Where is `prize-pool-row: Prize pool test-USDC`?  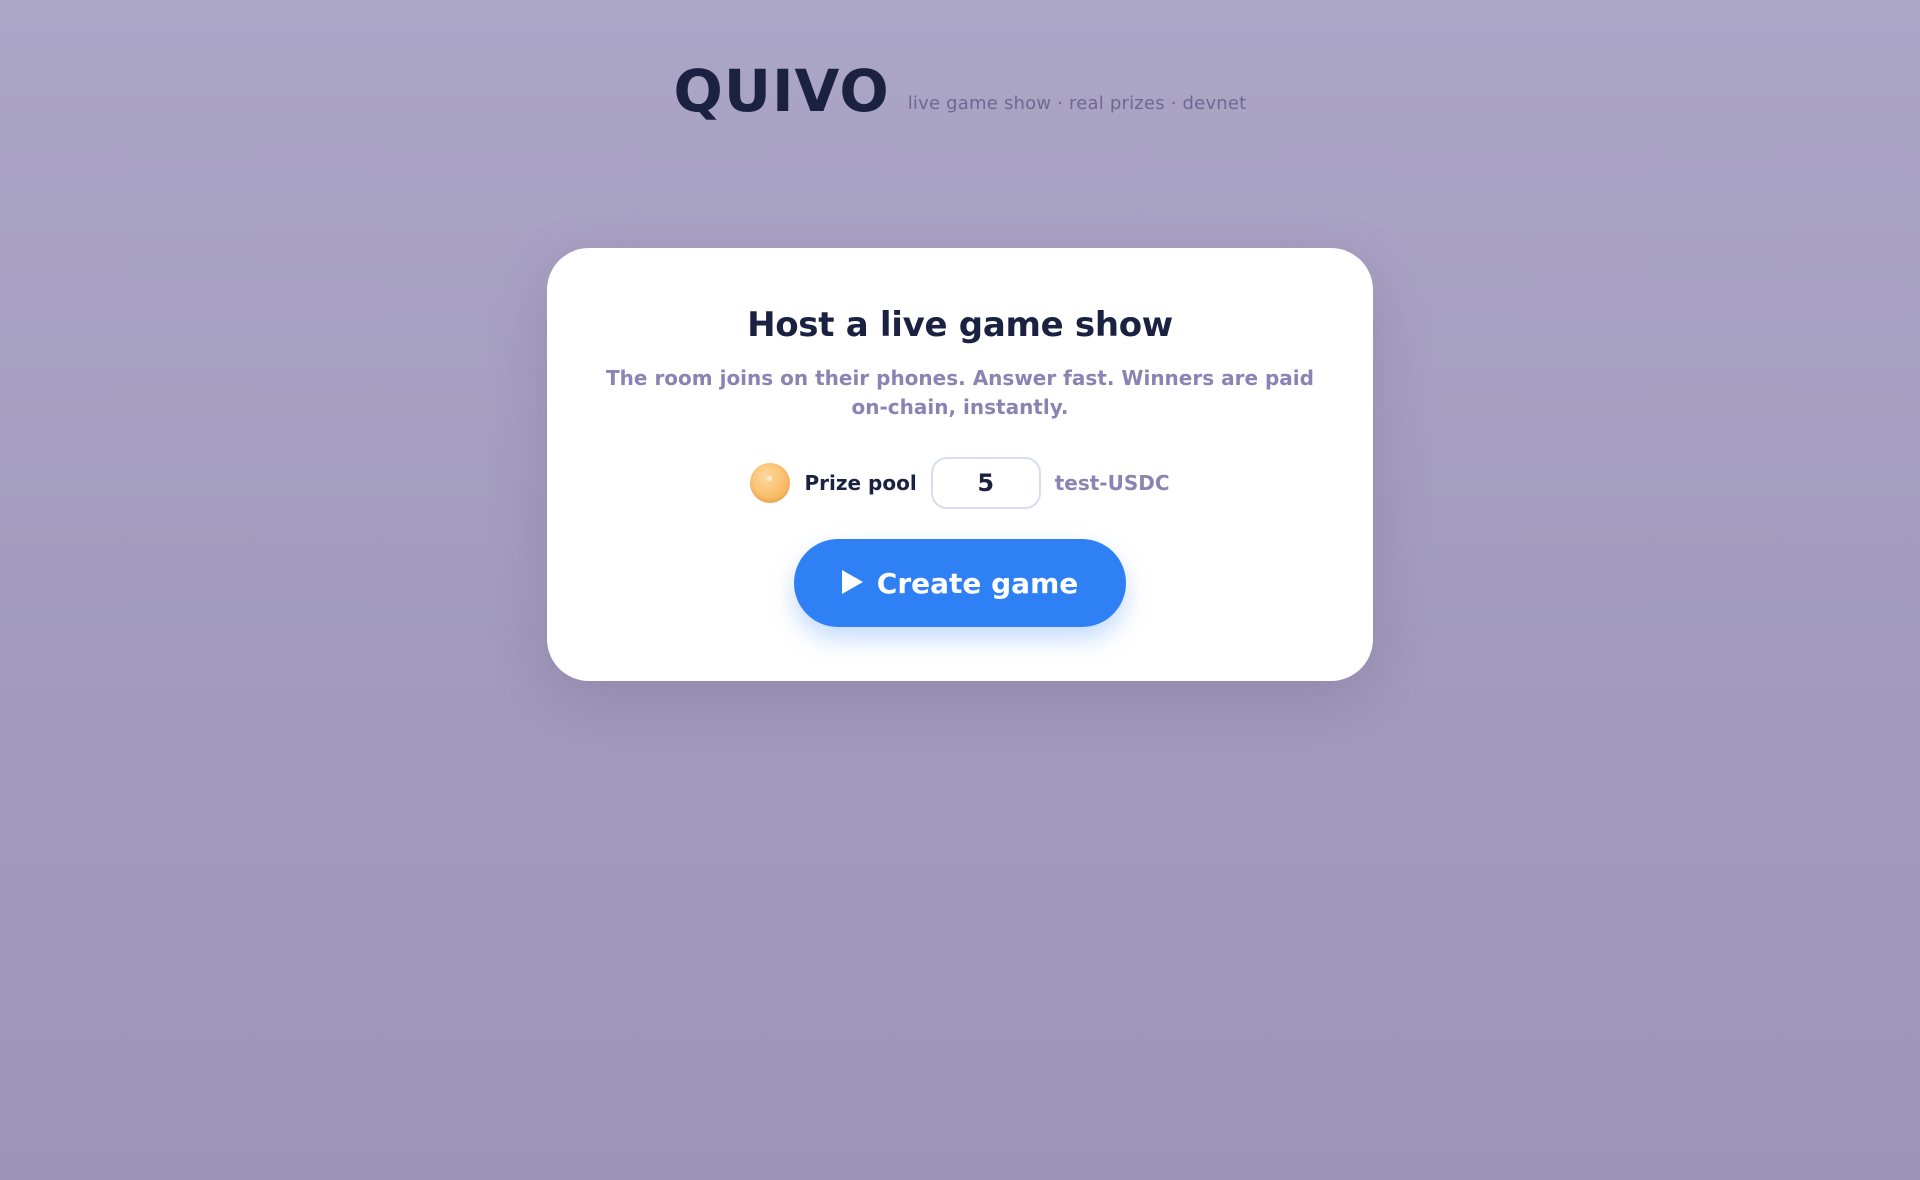 prize-pool-row: Prize pool test-USDC is located at coordinates (960, 483).